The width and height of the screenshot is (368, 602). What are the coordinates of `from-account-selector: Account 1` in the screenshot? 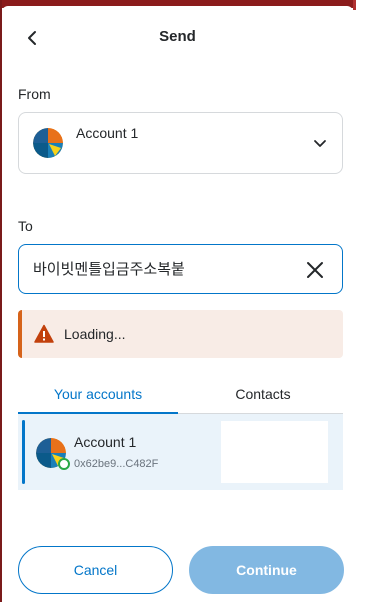 It's located at (180, 143).